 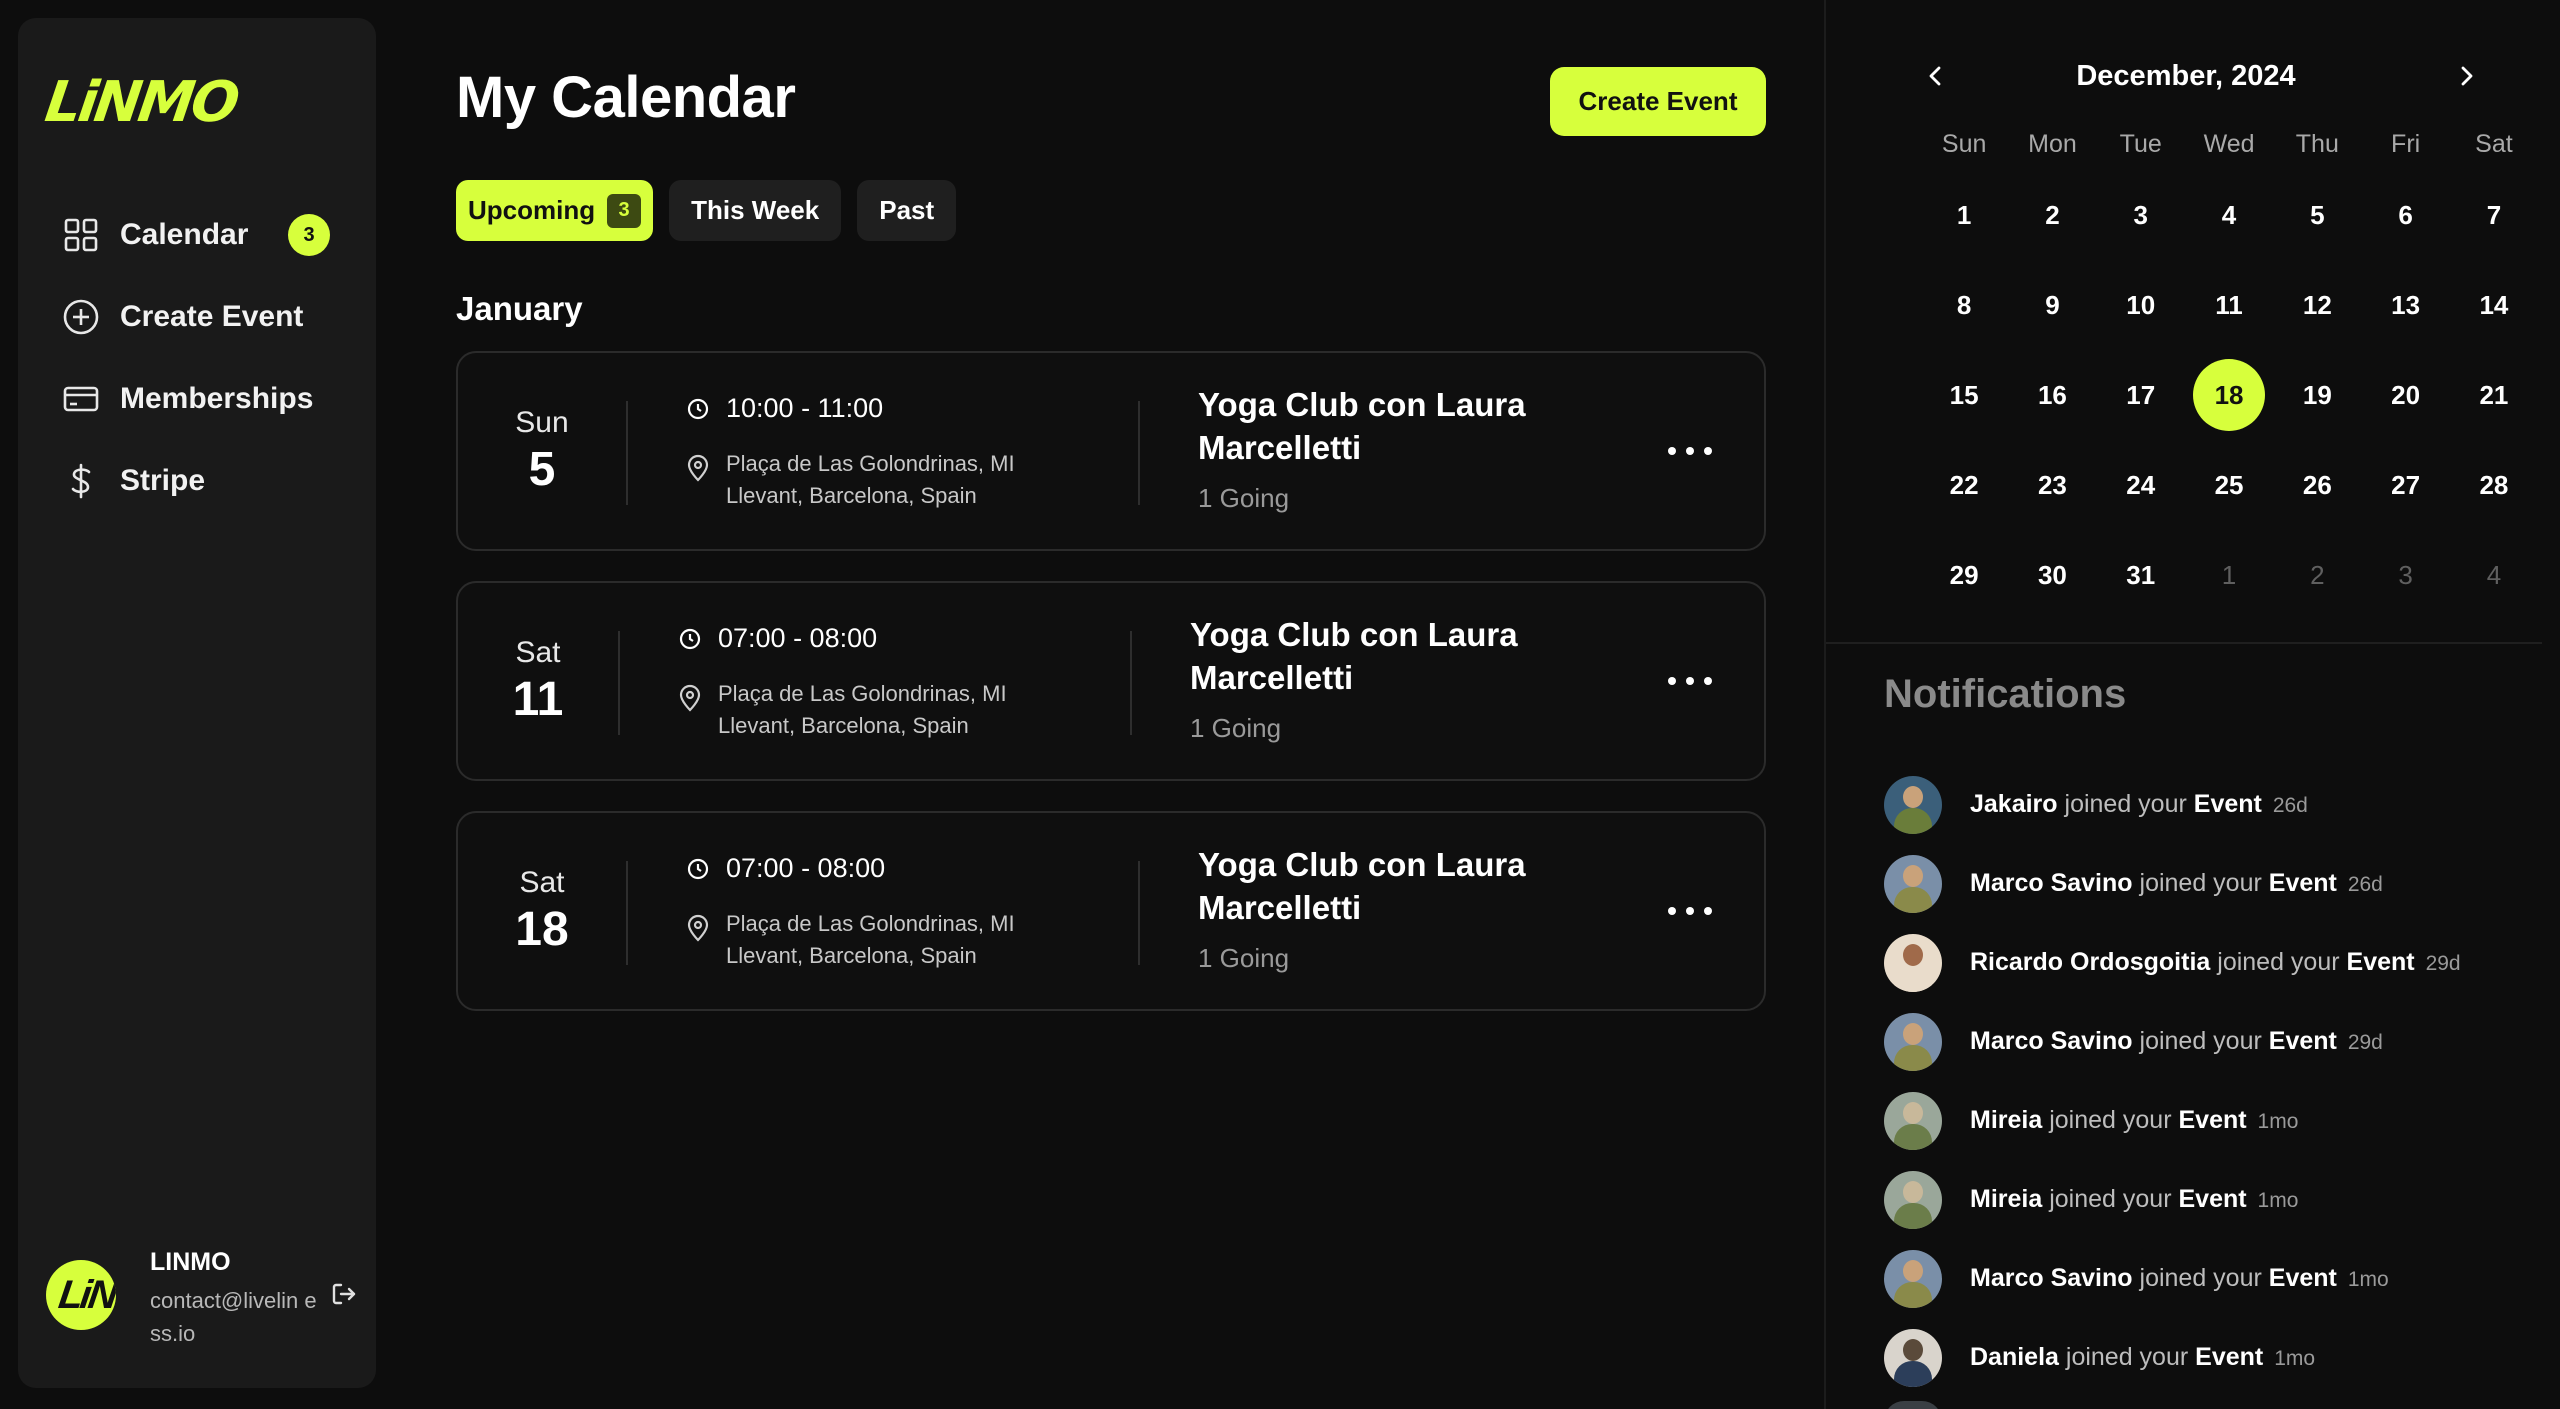 What do you see at coordinates (755, 210) in the screenshot?
I see `tab-this-week: This Week` at bounding box center [755, 210].